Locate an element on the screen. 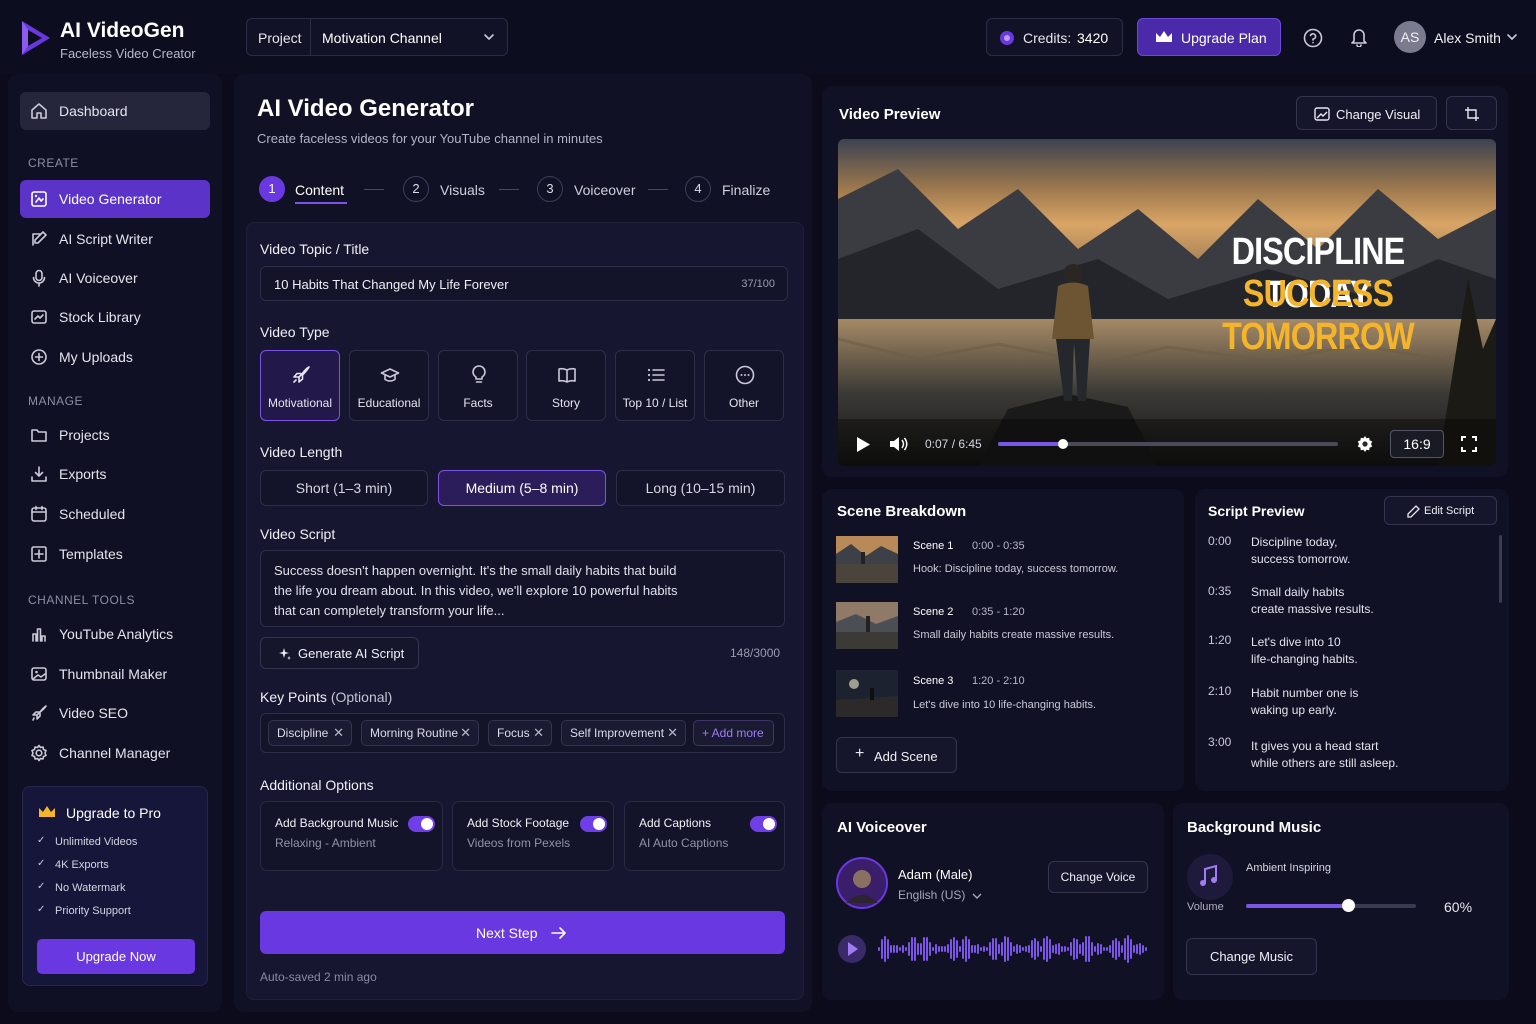 The width and height of the screenshot is (1536, 1024). voice-waveform is located at coordinates (1013, 949).